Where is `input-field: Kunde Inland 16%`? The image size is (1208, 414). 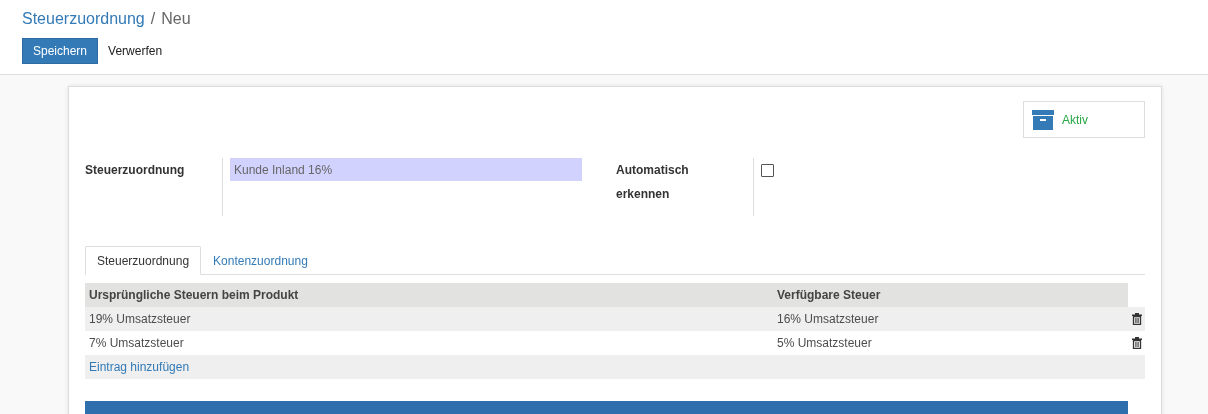 input-field: Kunde Inland 16% is located at coordinates (406, 169).